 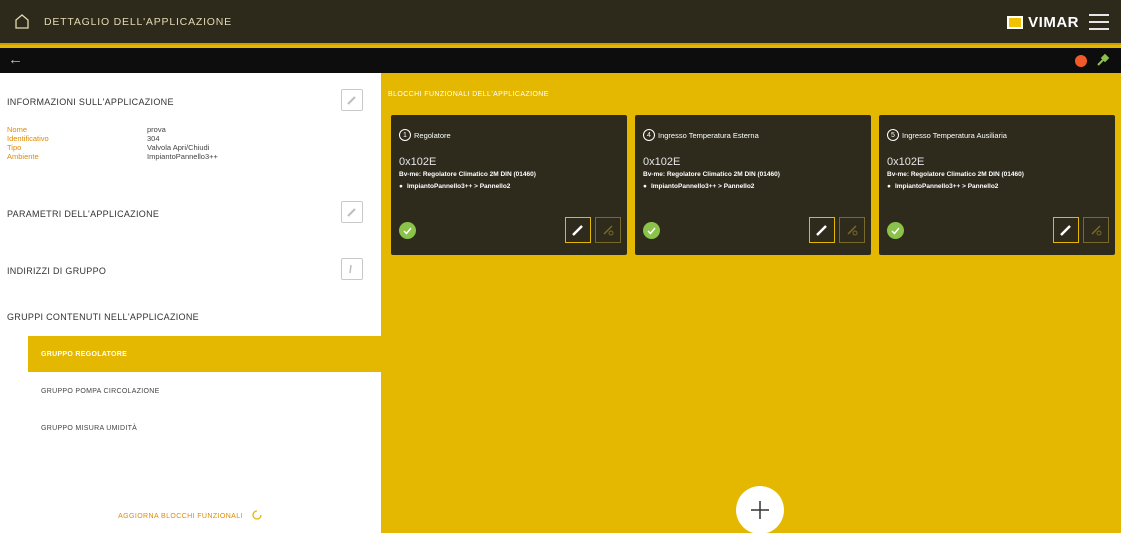 What do you see at coordinates (204, 391) in the screenshot?
I see `group-item: GRUPPO POMPA CIRCOLAZIONE` at bounding box center [204, 391].